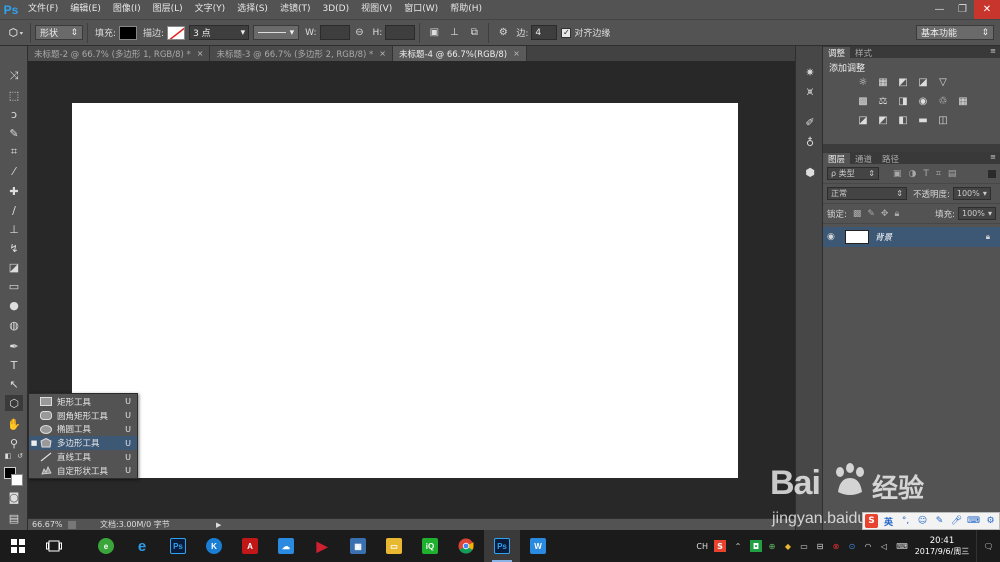 The image size is (1000, 562). What do you see at coordinates (322, 546) in the screenshot?
I see `taskbar-app-player: ▶` at bounding box center [322, 546].